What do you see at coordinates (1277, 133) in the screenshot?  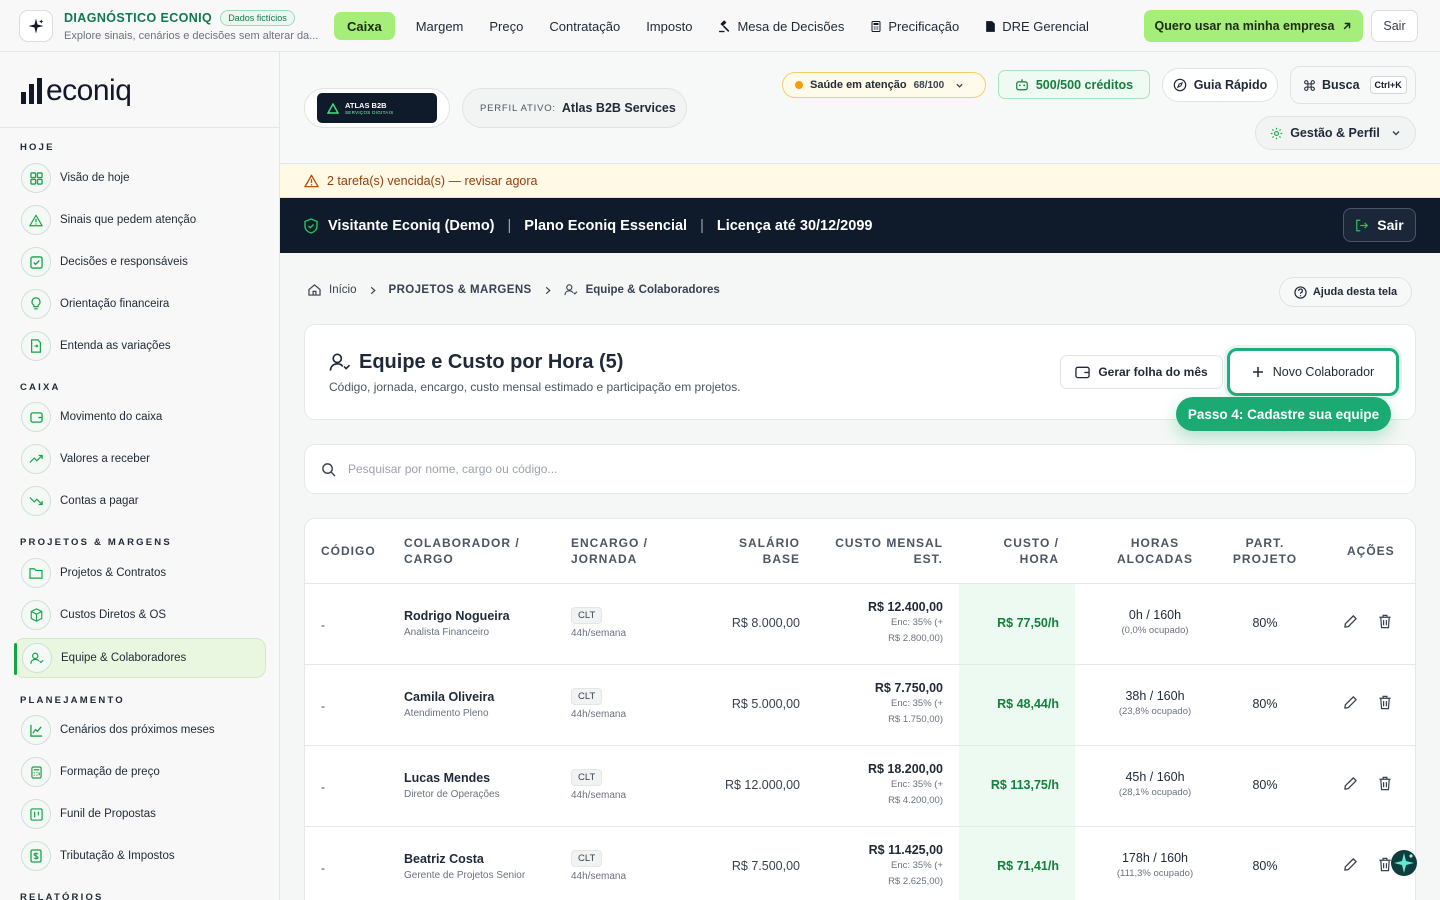 I see `gear-icon` at bounding box center [1277, 133].